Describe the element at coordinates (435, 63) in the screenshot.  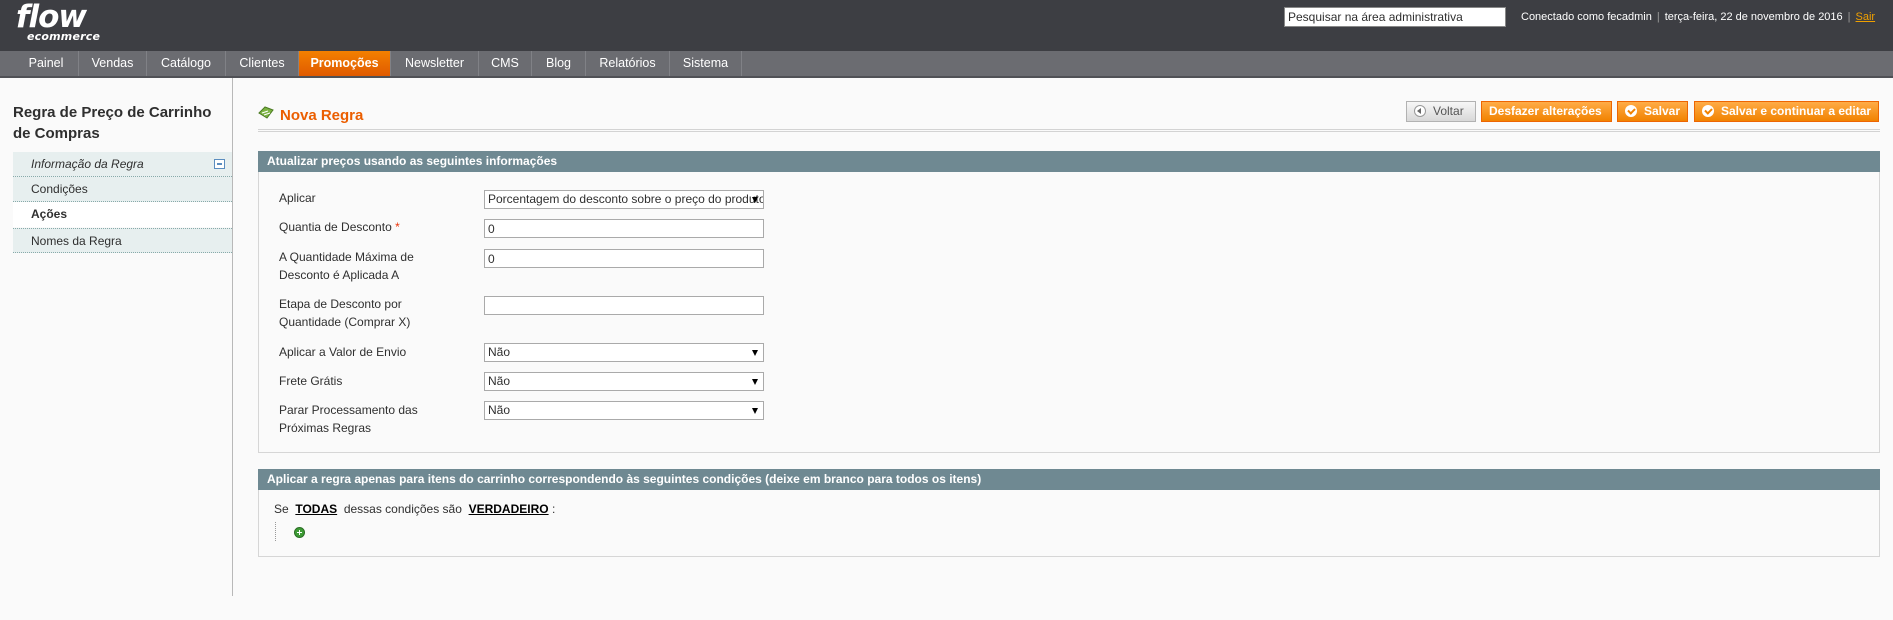
I see `nav-item-newsletter: Newsletter` at that location.